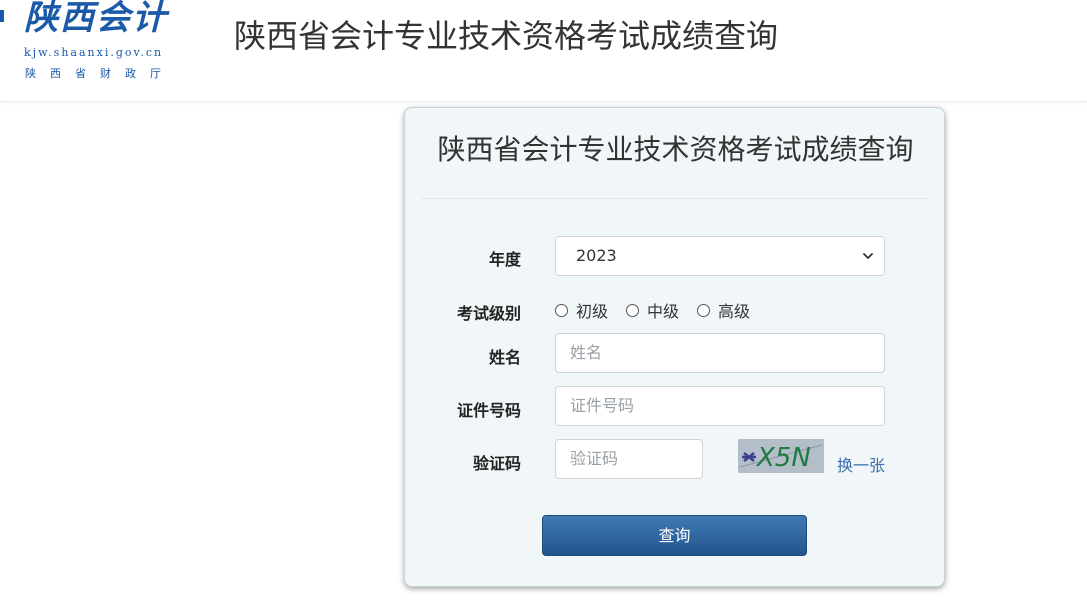  What do you see at coordinates (100, 73) in the screenshot?
I see `logo-department: 陕西省财政厅` at bounding box center [100, 73].